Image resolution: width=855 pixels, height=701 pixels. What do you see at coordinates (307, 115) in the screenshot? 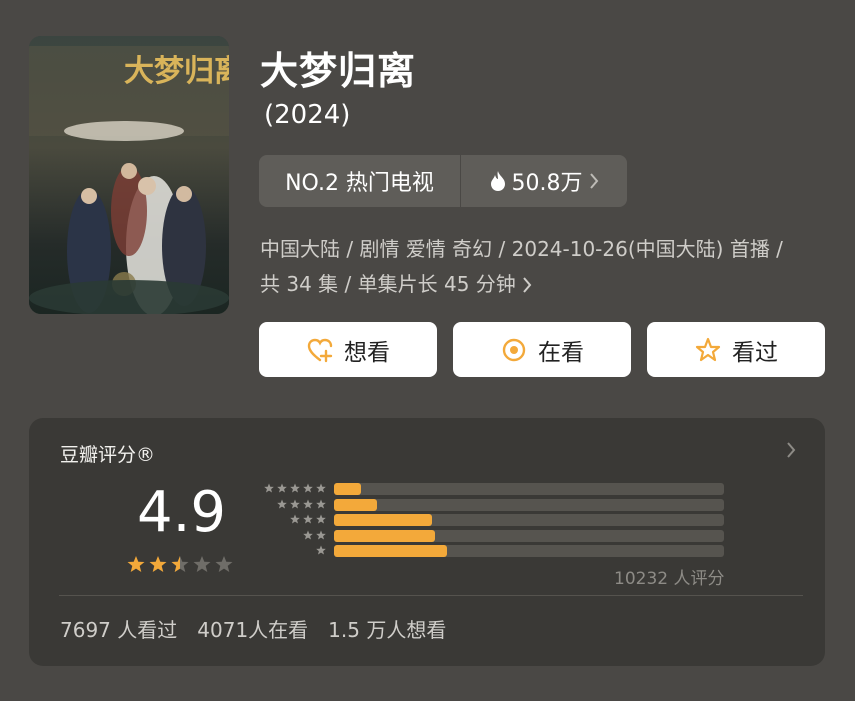
I see `release-year: (2024)` at bounding box center [307, 115].